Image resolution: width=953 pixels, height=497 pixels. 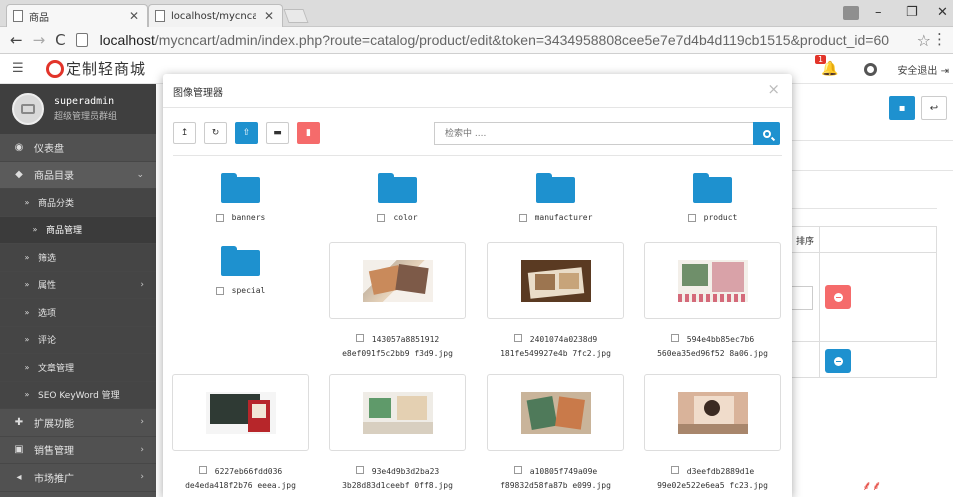 I want to click on bookmark-star-icon: ☆, so click(x=924, y=40).